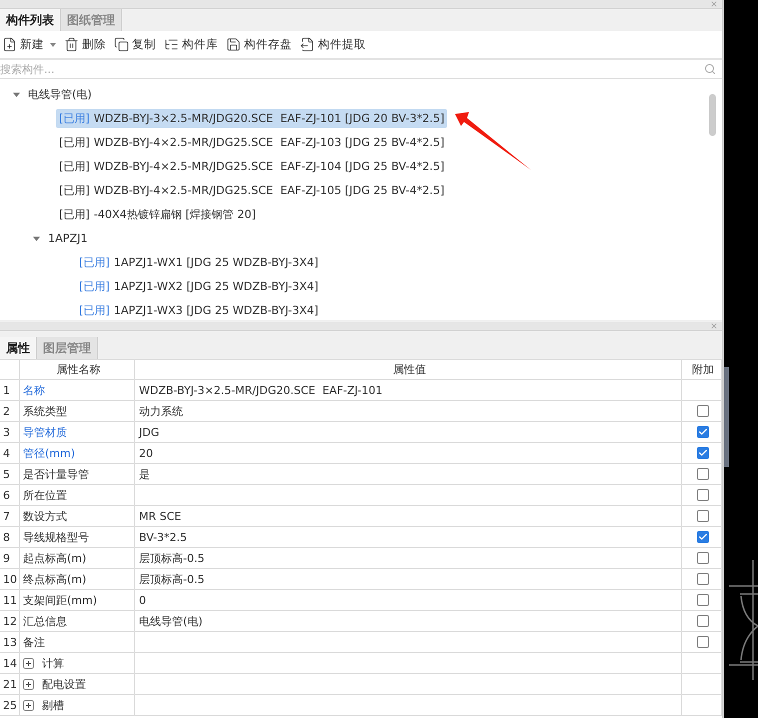 This screenshot has width=758, height=718. What do you see at coordinates (307, 44) in the screenshot?
I see `export-icon` at bounding box center [307, 44].